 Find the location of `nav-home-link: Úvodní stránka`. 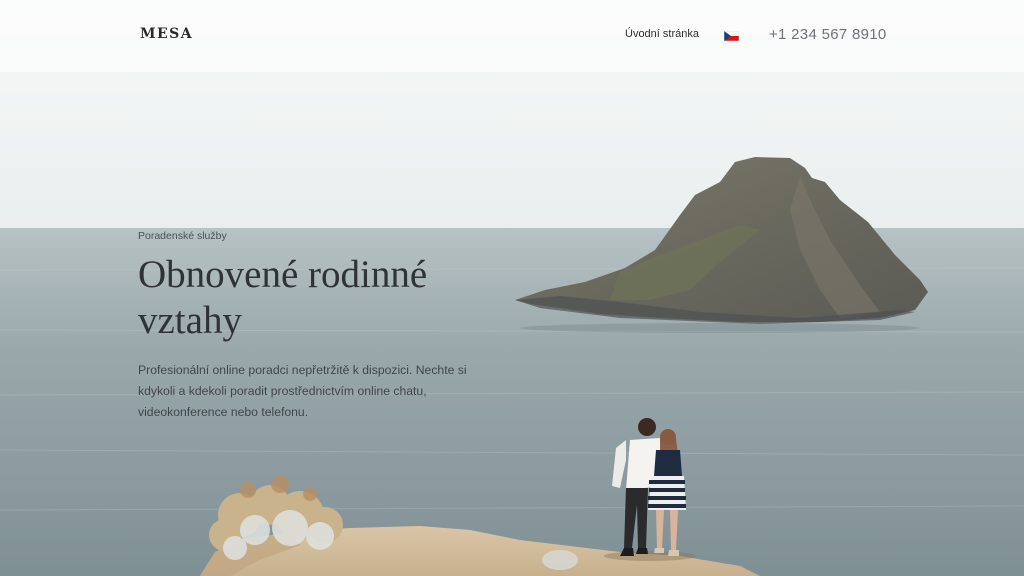

nav-home-link: Úvodní stránka is located at coordinates (662, 34).